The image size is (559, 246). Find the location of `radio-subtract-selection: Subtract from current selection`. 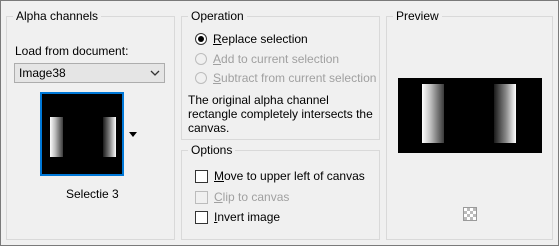

radio-subtract-selection: Subtract from current selection is located at coordinates (285, 78).